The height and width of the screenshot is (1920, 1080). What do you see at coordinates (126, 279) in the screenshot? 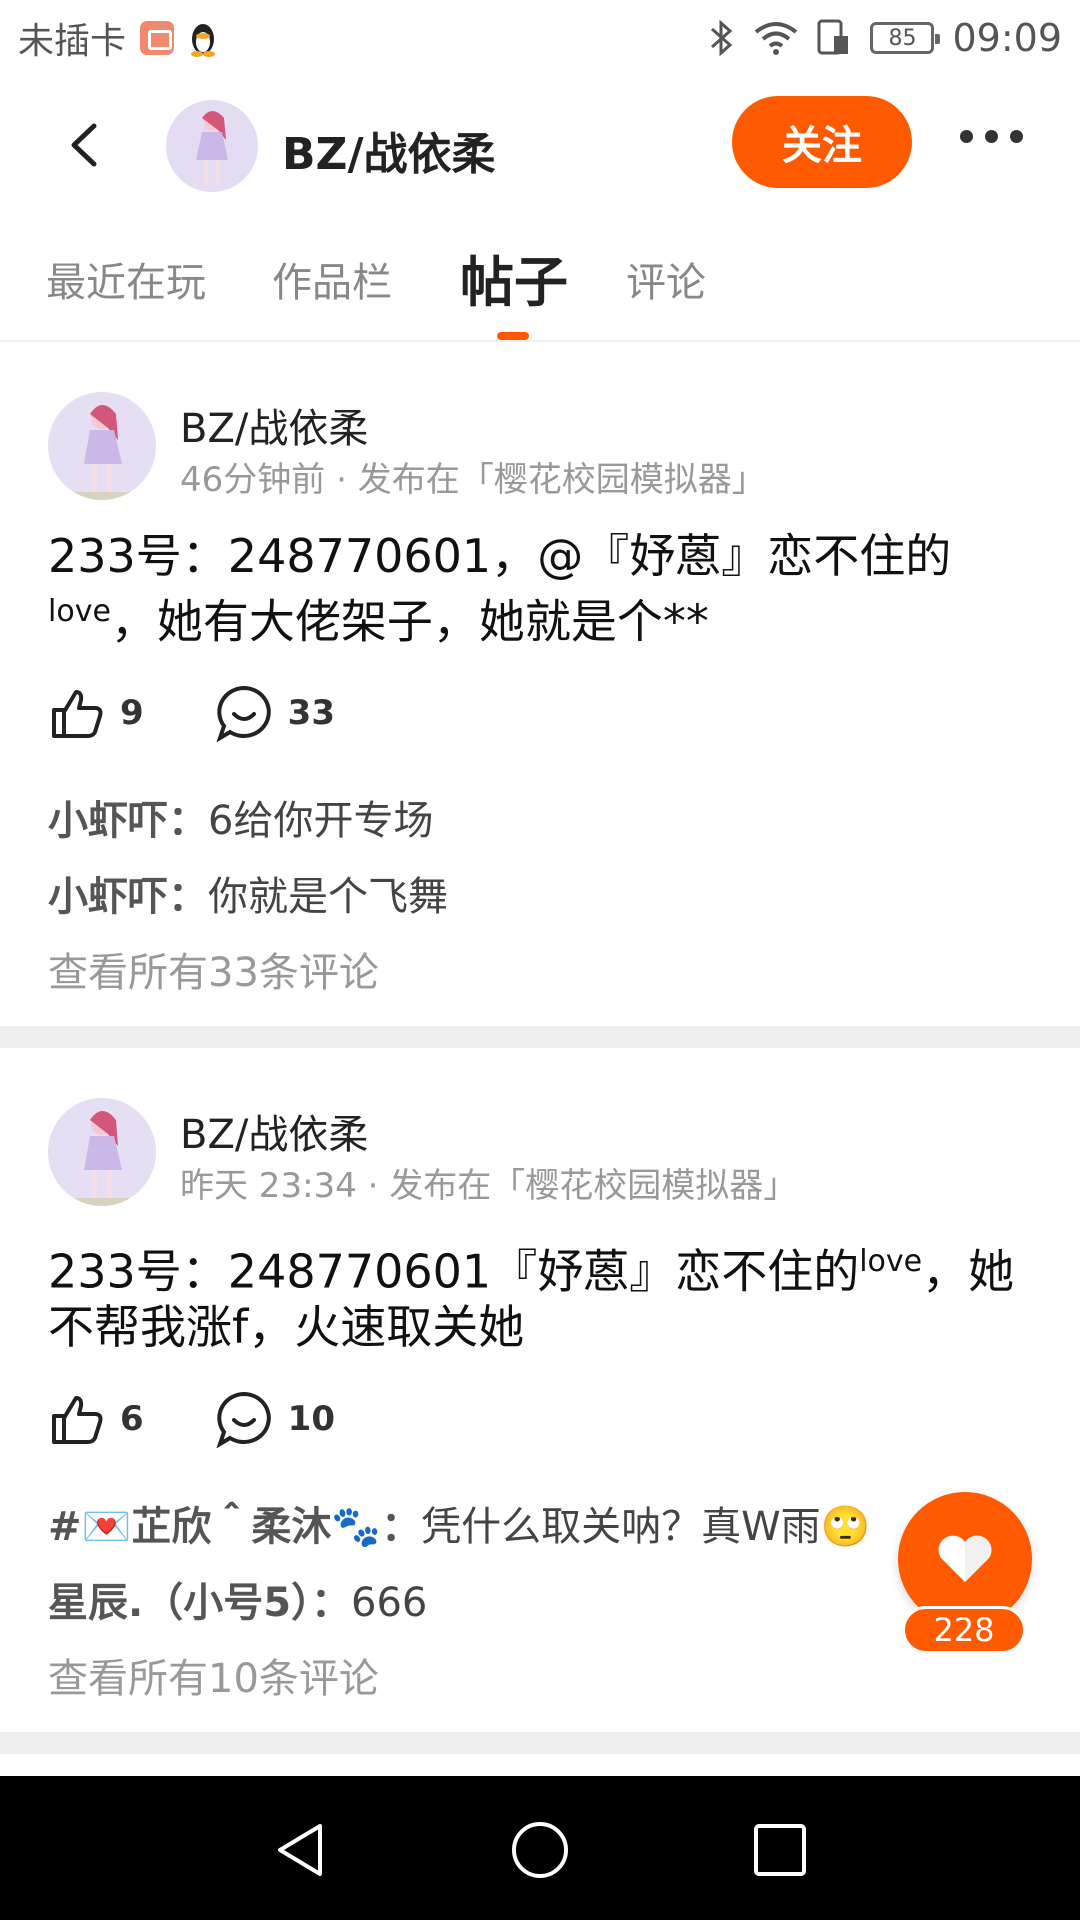
I see `tab-recently-played: 最近在玩` at bounding box center [126, 279].